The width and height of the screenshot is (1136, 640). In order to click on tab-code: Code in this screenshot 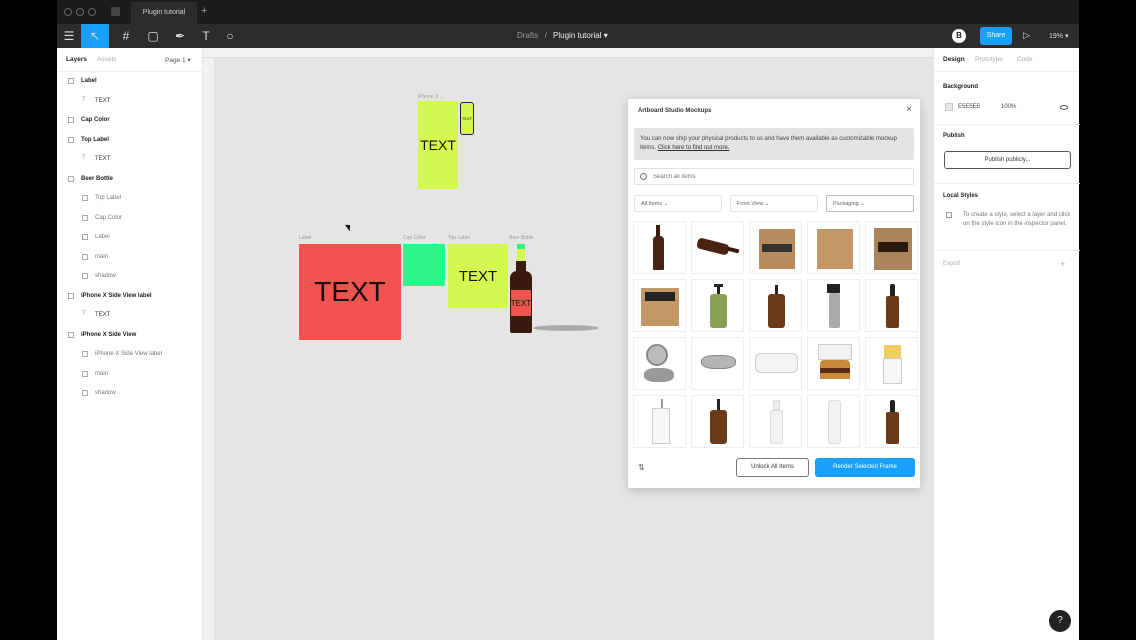, I will do `click(1025, 59)`.